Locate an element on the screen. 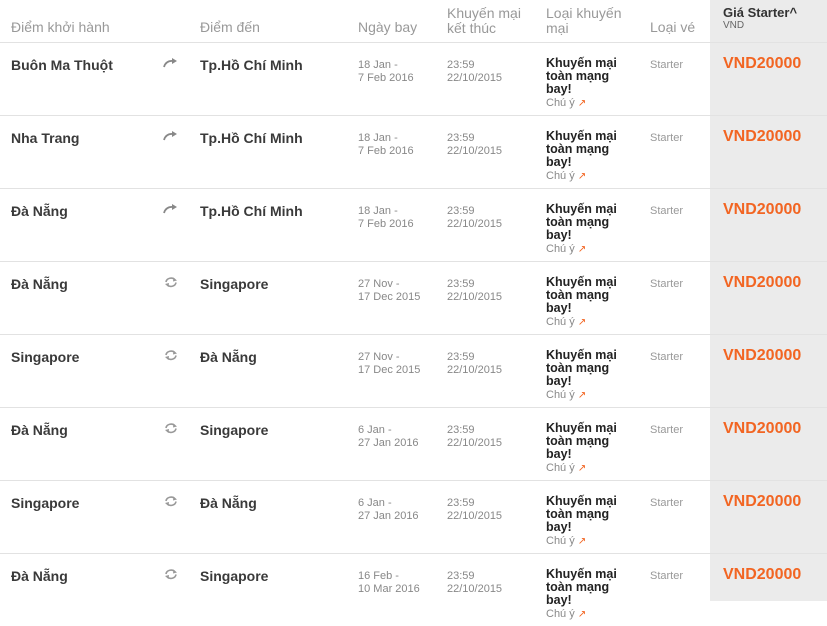 The image size is (827, 626). departure-city: Nha Trang is located at coordinates (81, 151).